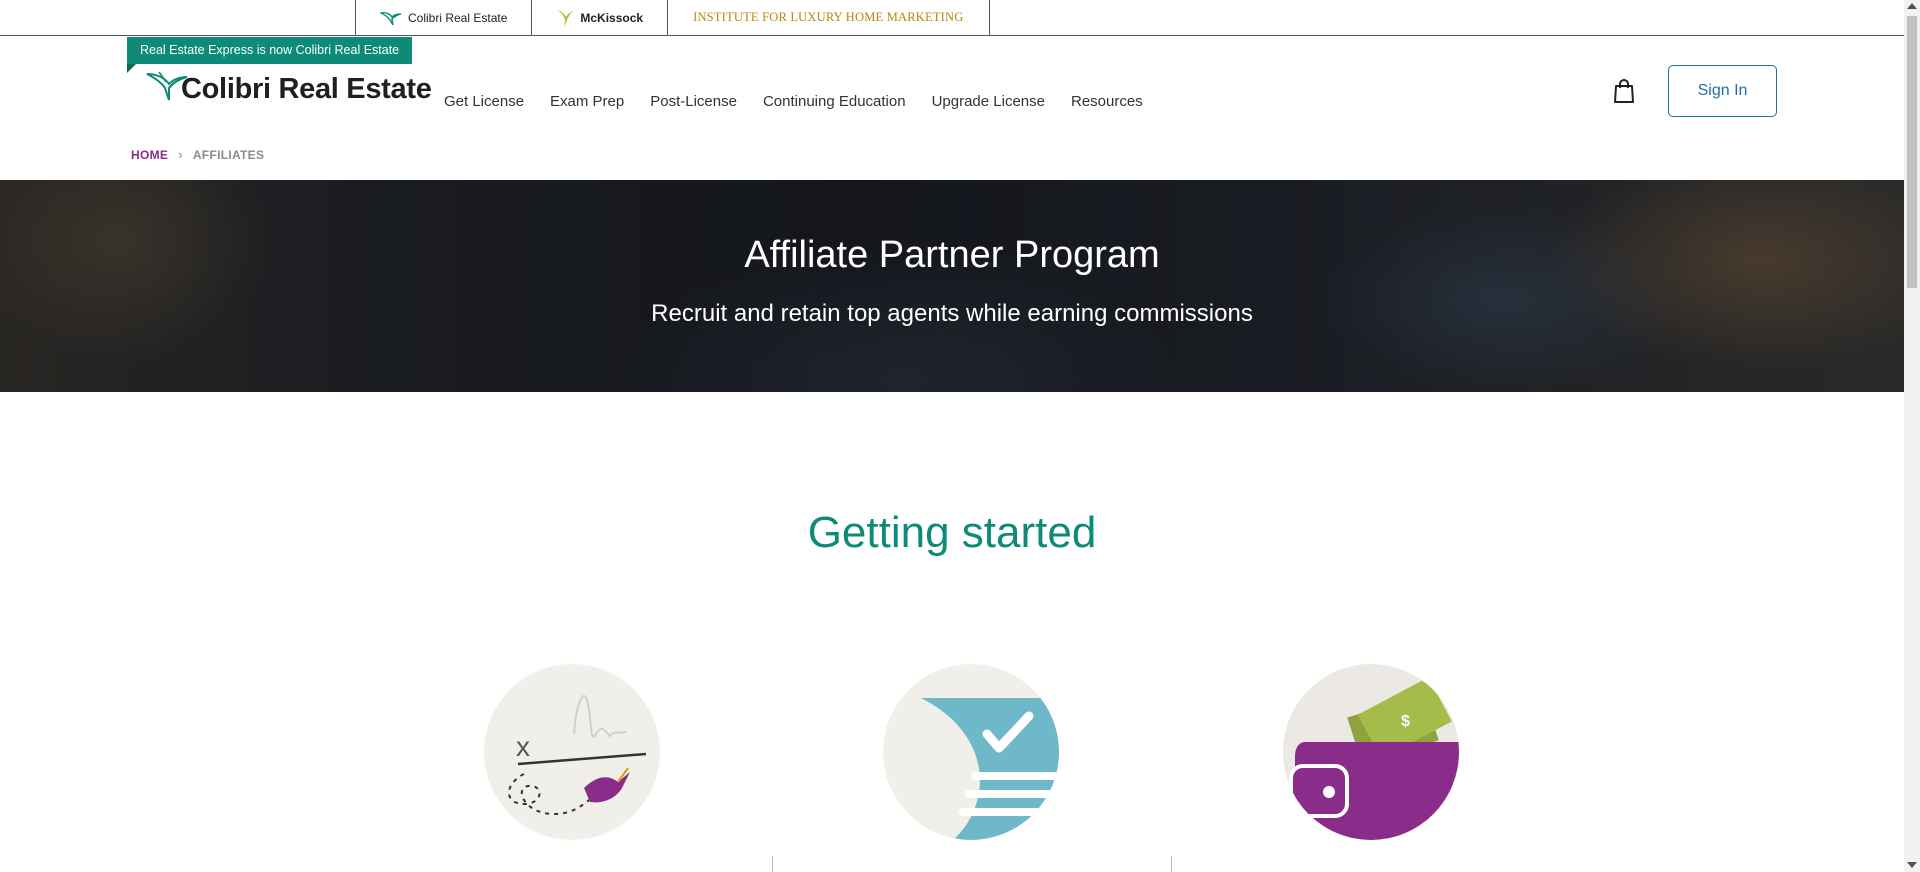  What do you see at coordinates (149, 155) in the screenshot?
I see `breadcrumb-home: HOME` at bounding box center [149, 155].